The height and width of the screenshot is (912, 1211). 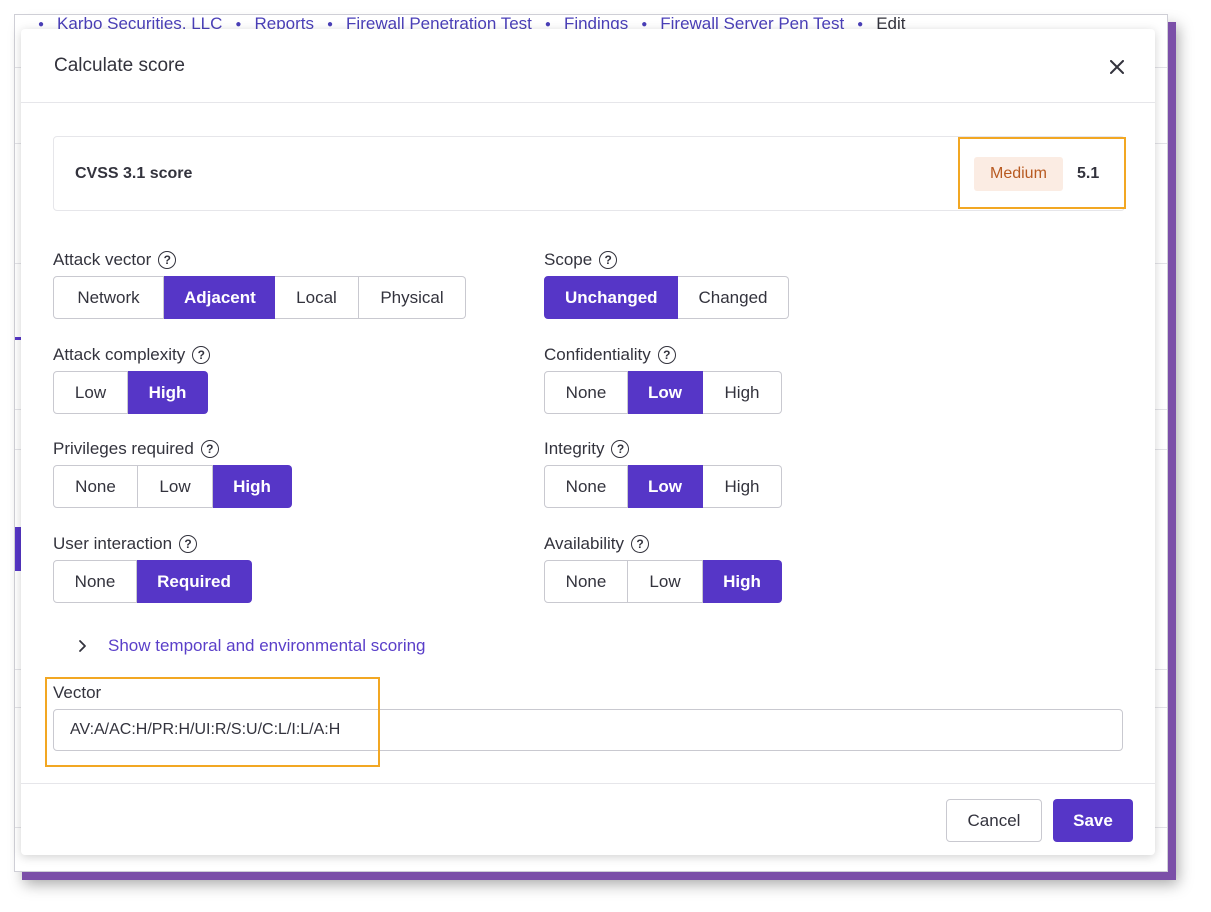 I want to click on metric-confidentiality: Confidentiality ? None Low High, so click(x=663, y=379).